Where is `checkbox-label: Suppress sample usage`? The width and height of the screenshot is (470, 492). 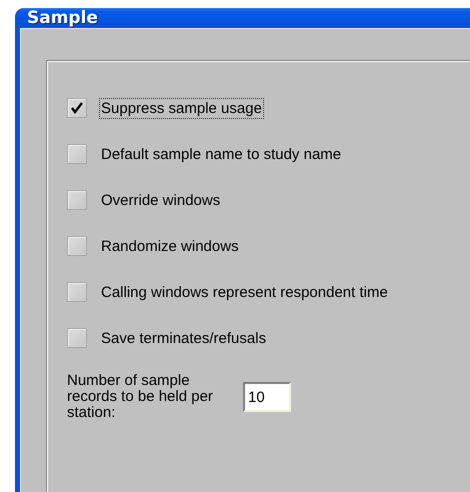 checkbox-label: Suppress sample usage is located at coordinates (181, 108).